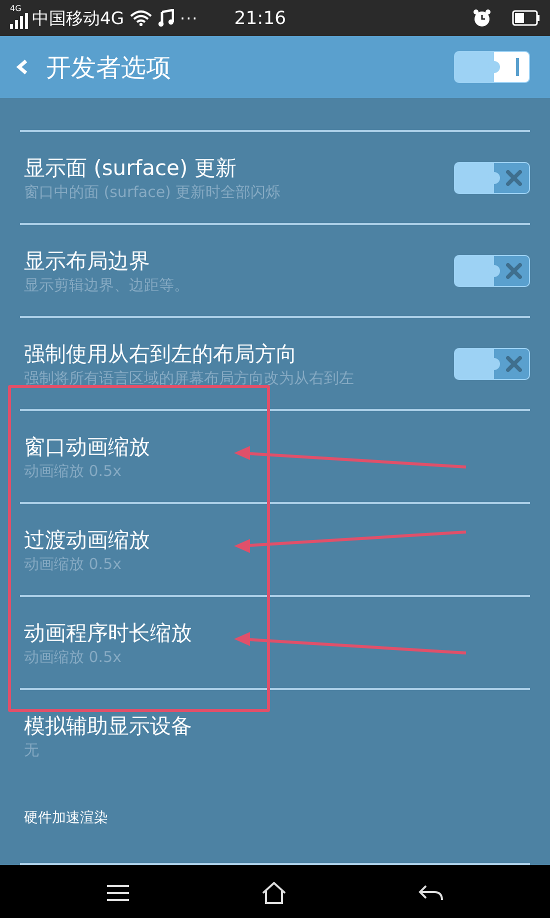  I want to click on setting-title: 过渡动画缩放, so click(87, 540).